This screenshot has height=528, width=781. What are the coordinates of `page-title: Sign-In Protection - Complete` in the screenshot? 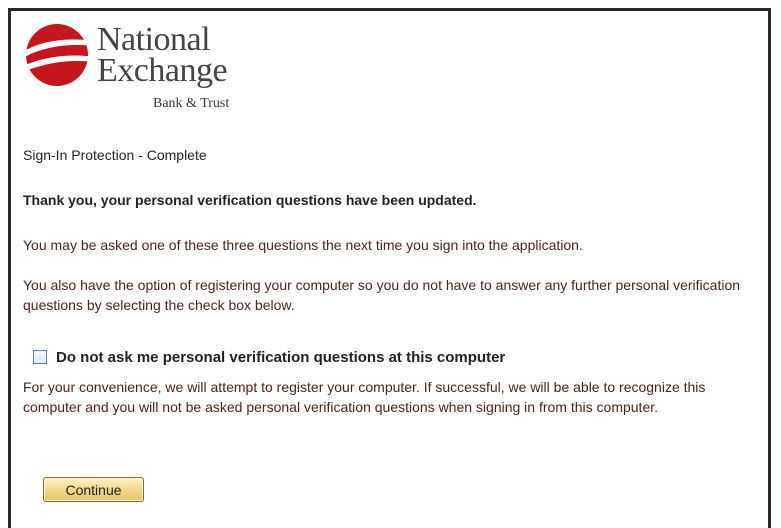 It's located at (115, 155).